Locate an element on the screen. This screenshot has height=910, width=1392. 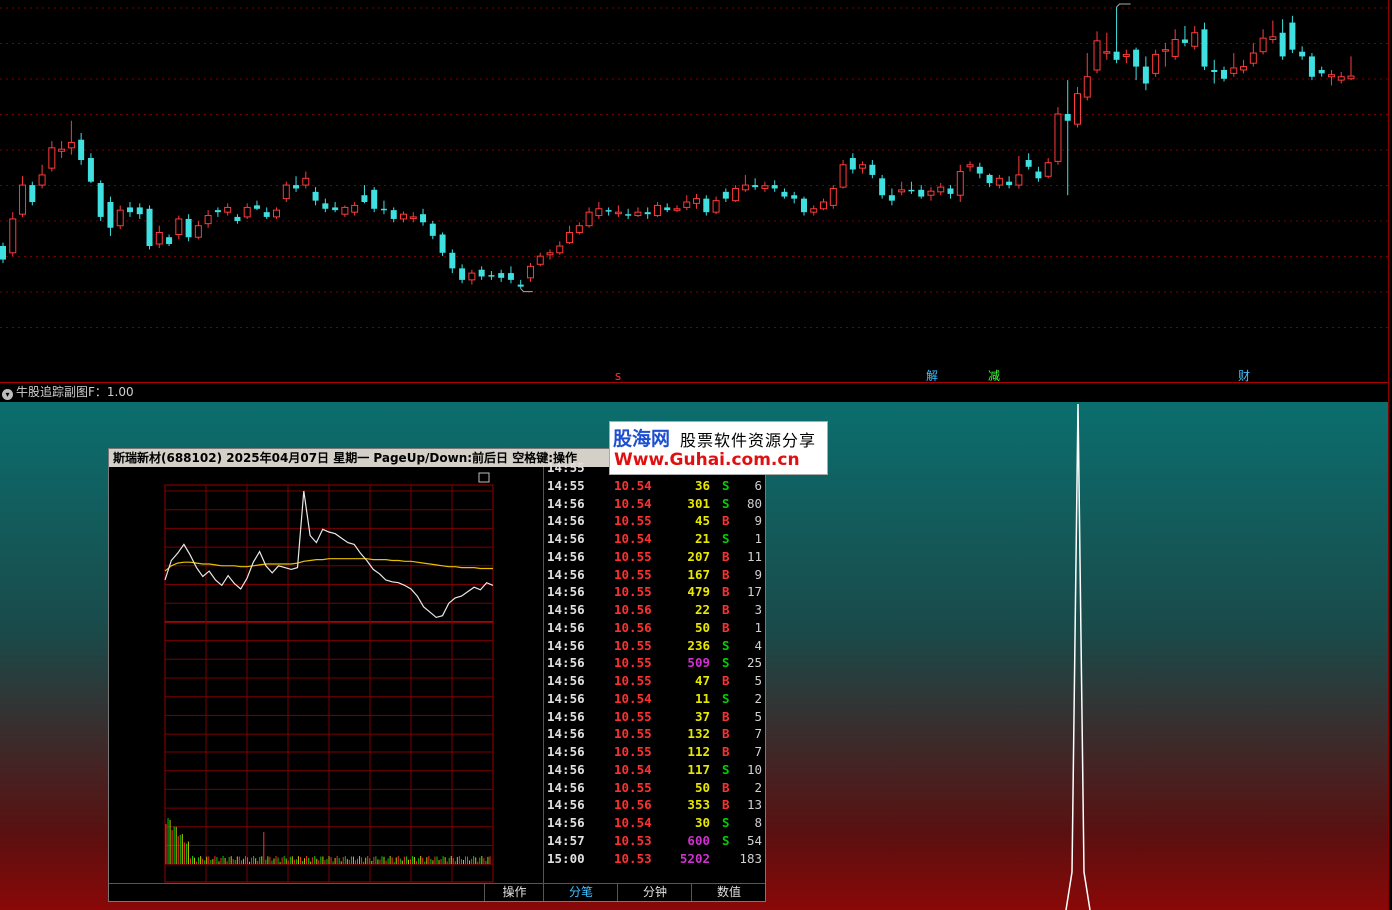
tick-row: 14:56 10.56 22 B 3 is located at coordinates (655, 610).